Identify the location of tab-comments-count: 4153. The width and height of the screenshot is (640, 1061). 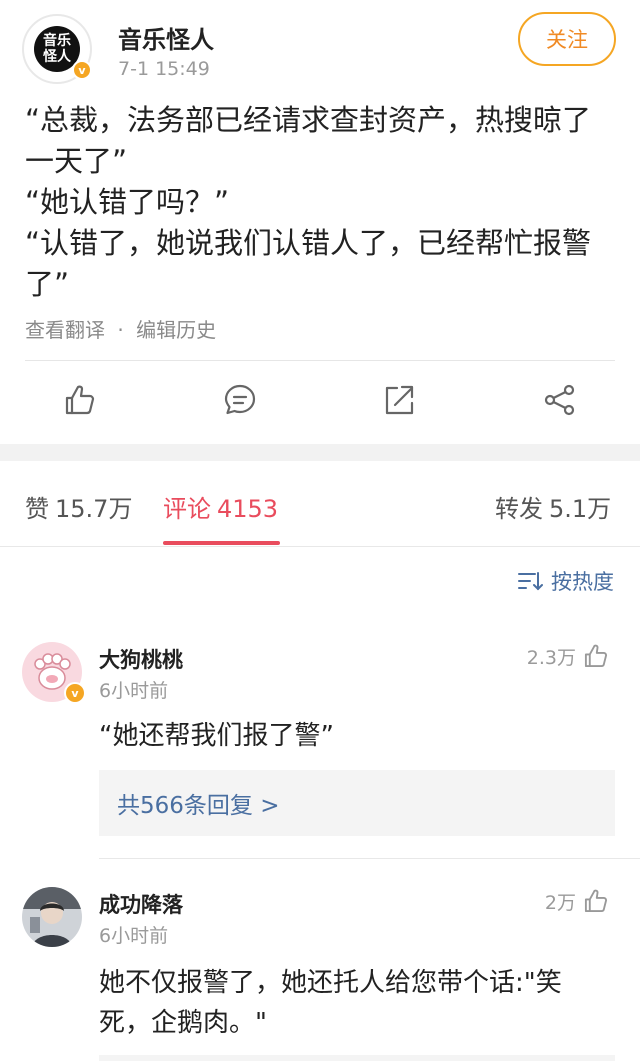
(248, 509).